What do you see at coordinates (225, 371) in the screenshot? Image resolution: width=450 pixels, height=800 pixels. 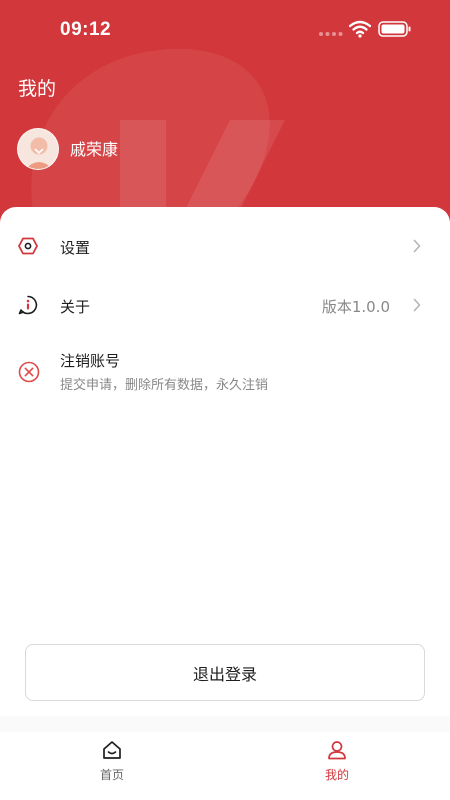 I see `menu-item-deactivate-account: 注销账号 提交申请，删除所有数据，永久注销` at bounding box center [225, 371].